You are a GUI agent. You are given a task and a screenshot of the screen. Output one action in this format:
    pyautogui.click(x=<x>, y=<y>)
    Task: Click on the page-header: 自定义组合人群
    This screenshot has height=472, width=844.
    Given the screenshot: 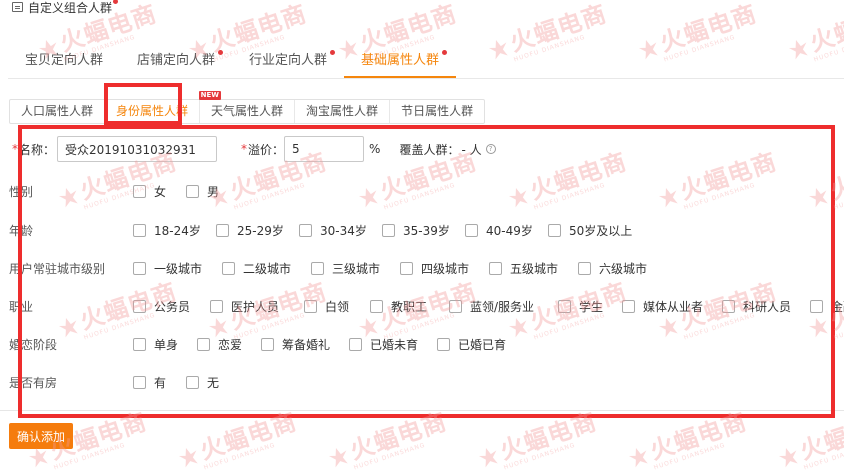 What is the action you would take?
    pyautogui.click(x=65, y=7)
    